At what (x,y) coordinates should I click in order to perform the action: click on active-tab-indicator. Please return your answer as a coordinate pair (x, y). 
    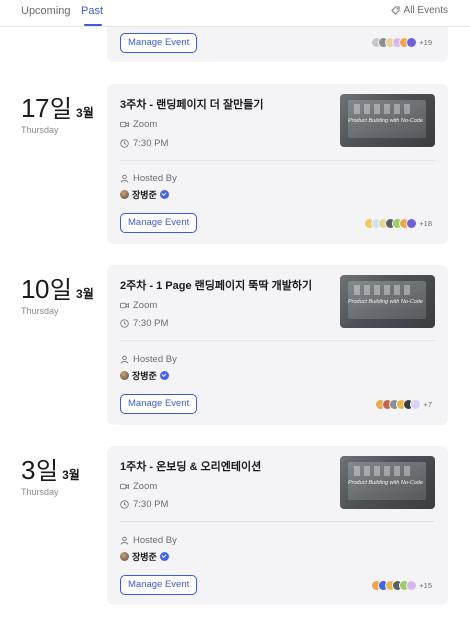
    Looking at the image, I should click on (93, 25).